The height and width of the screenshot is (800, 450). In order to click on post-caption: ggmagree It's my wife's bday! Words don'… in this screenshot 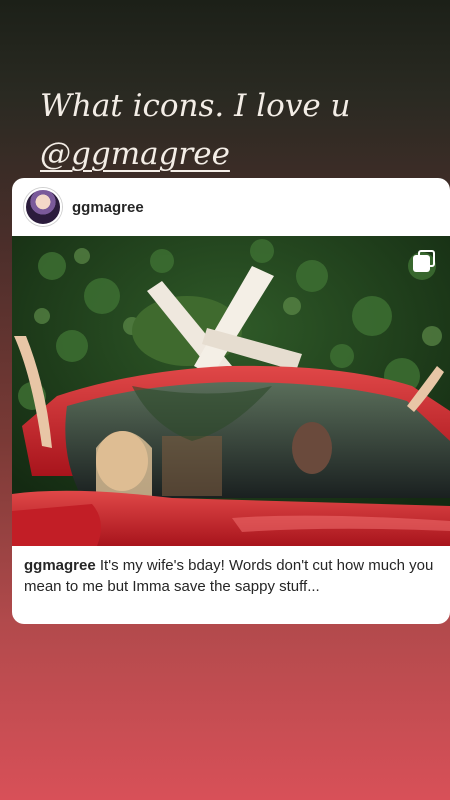, I will do `click(233, 576)`.